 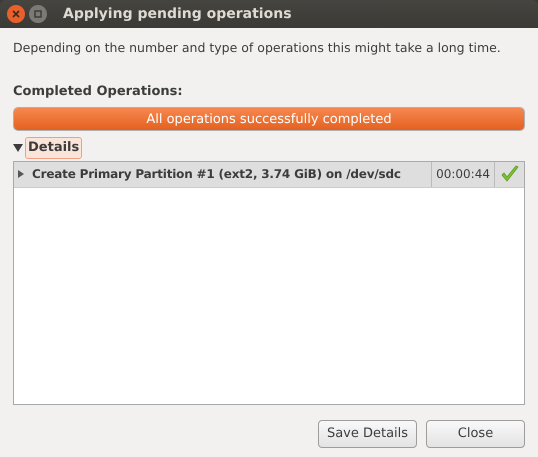 What do you see at coordinates (18, 148) in the screenshot?
I see `expander-arrow-icon` at bounding box center [18, 148].